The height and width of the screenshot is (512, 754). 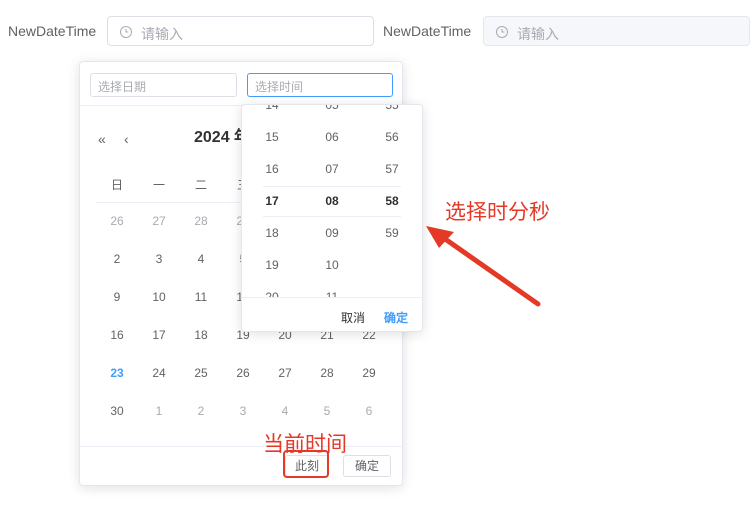 I want to click on calendar-day: 17, so click(x=159, y=335).